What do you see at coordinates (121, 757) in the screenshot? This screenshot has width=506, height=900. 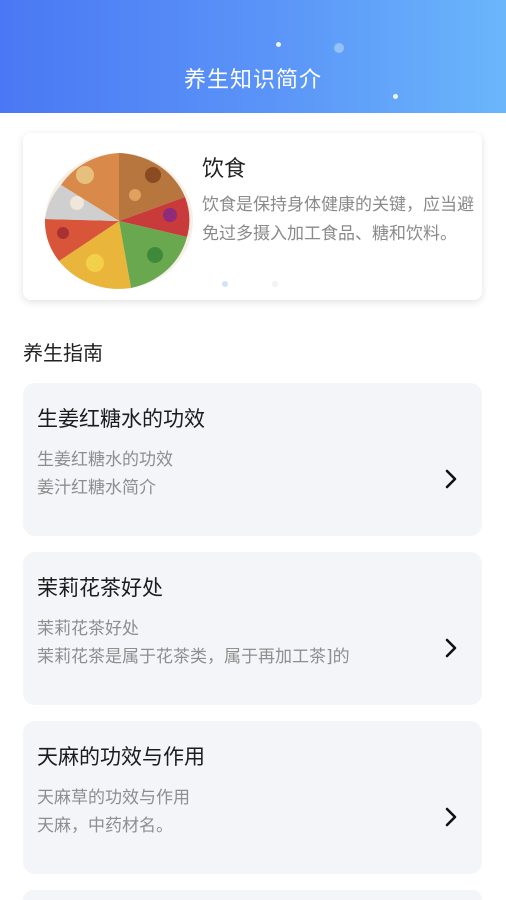 I see `guide-card-title: 天麻的功效与作用` at bounding box center [121, 757].